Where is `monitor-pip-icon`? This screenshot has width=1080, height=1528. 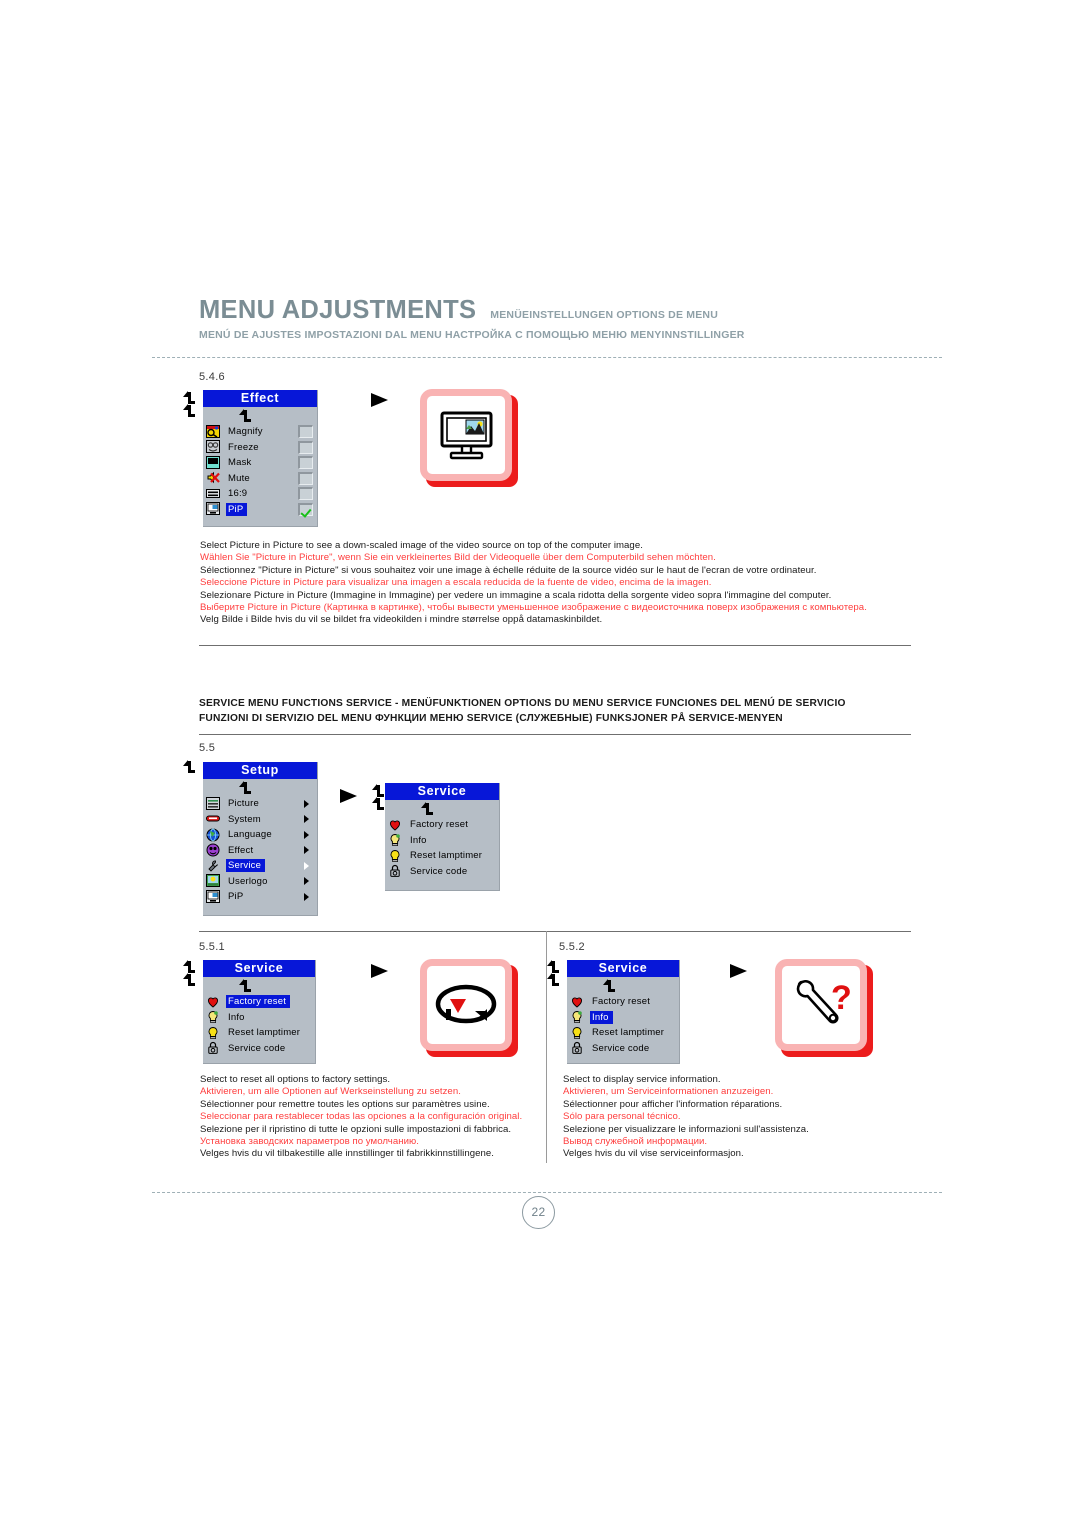 monitor-pip-icon is located at coordinates (466, 435).